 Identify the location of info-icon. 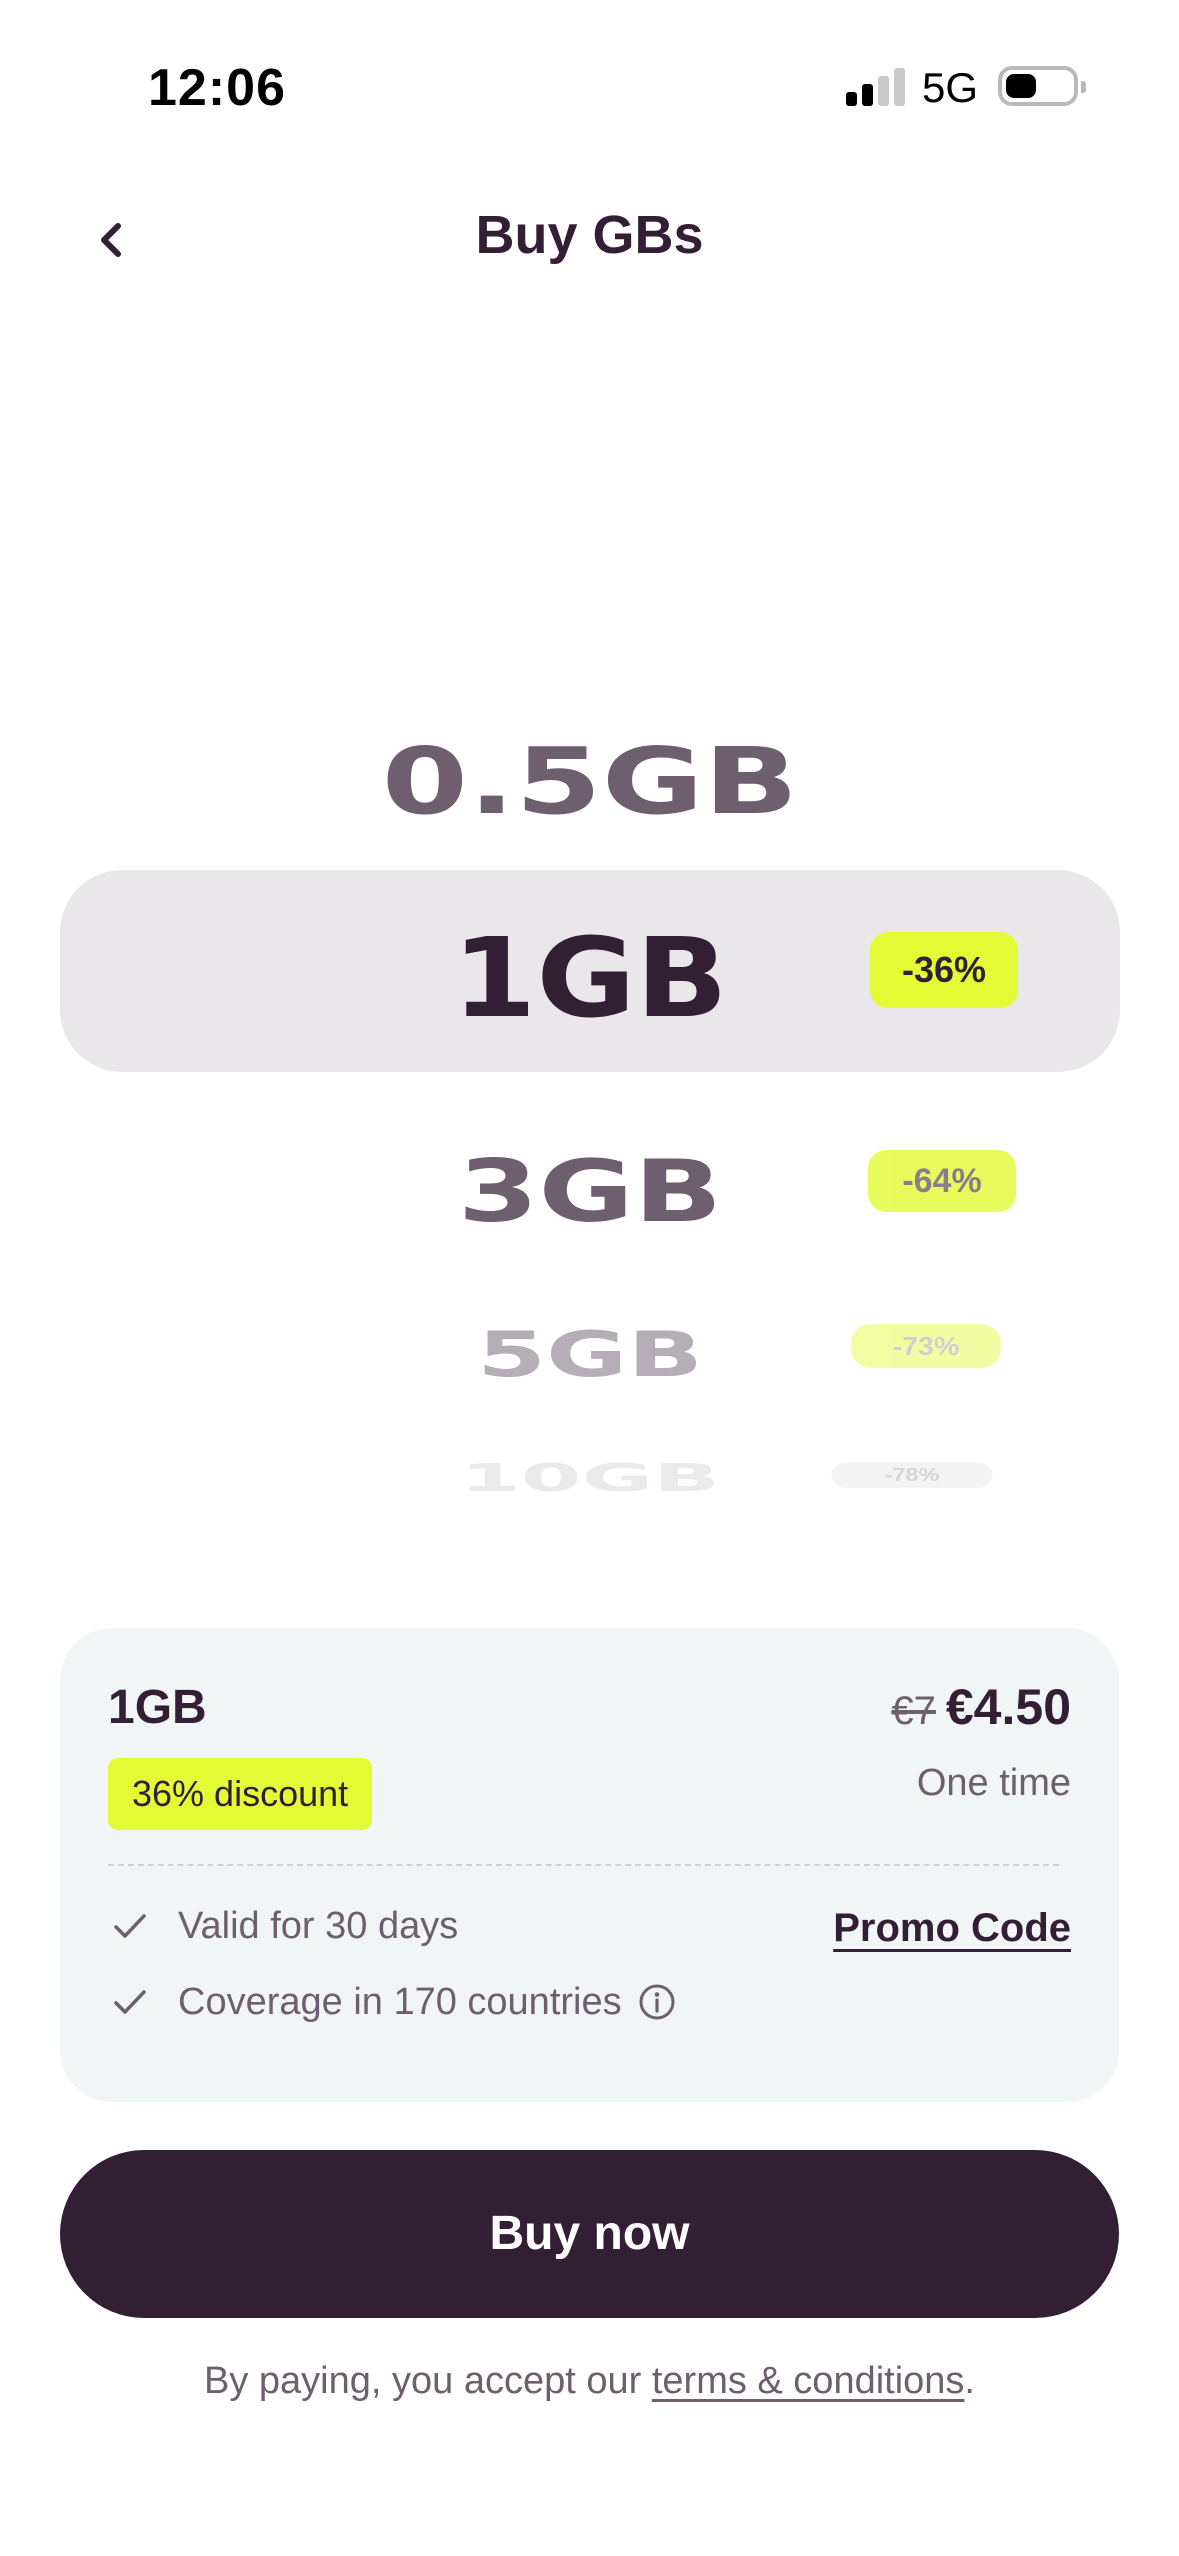
(657, 2002).